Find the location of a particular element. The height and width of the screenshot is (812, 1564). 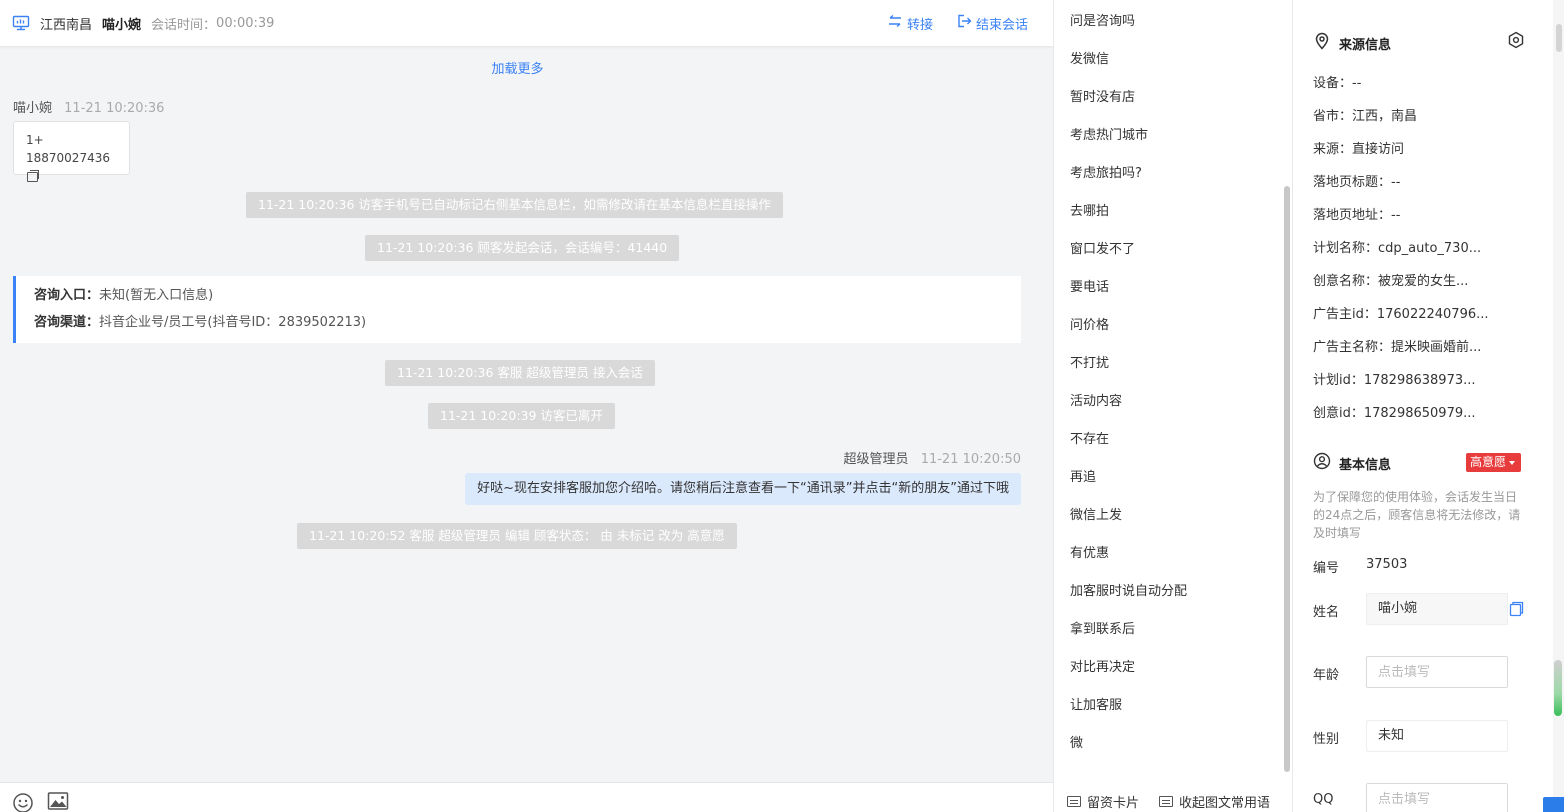

quick-reply-item: 发微信 is located at coordinates (1089, 57).